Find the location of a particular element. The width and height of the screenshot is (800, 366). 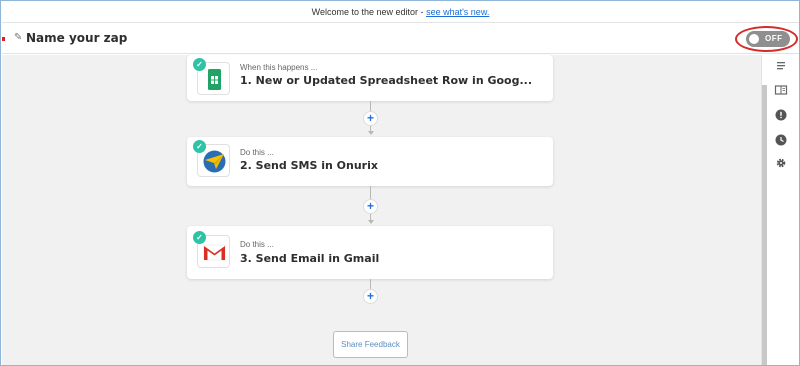

gear-icon is located at coordinates (781, 163).